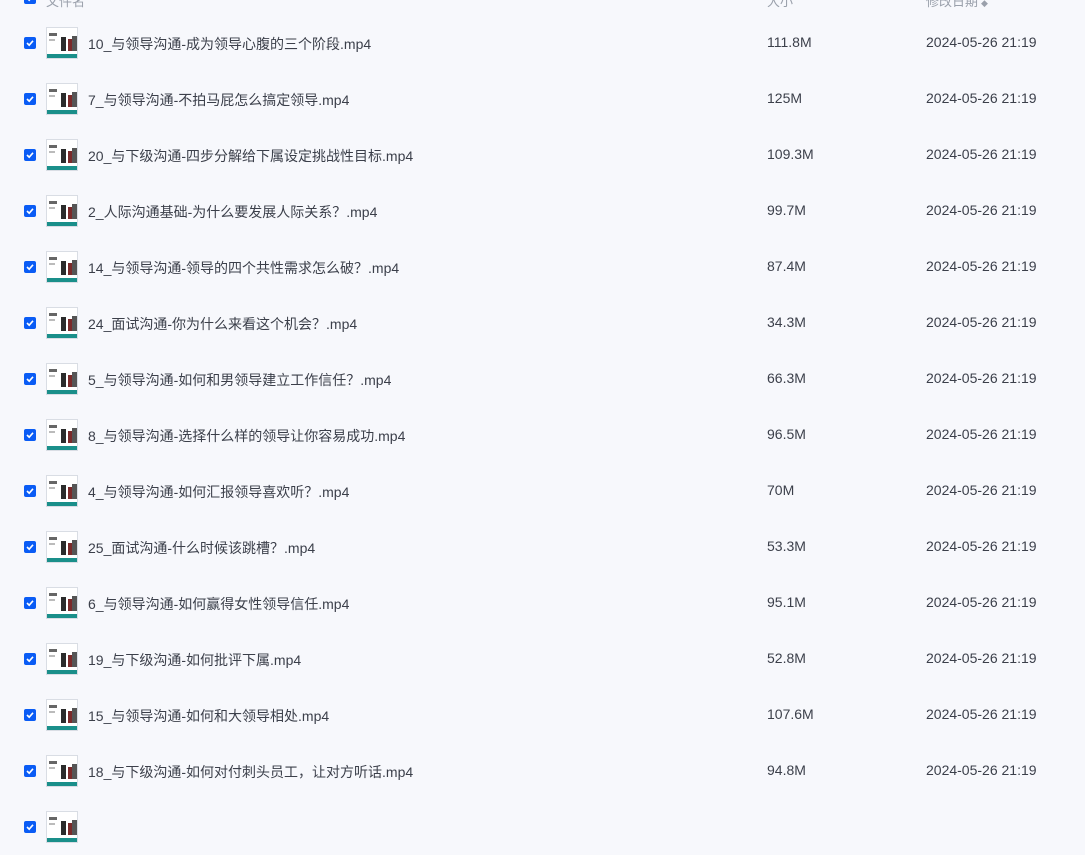  I want to click on select-all-checkbox, so click(30, 2).